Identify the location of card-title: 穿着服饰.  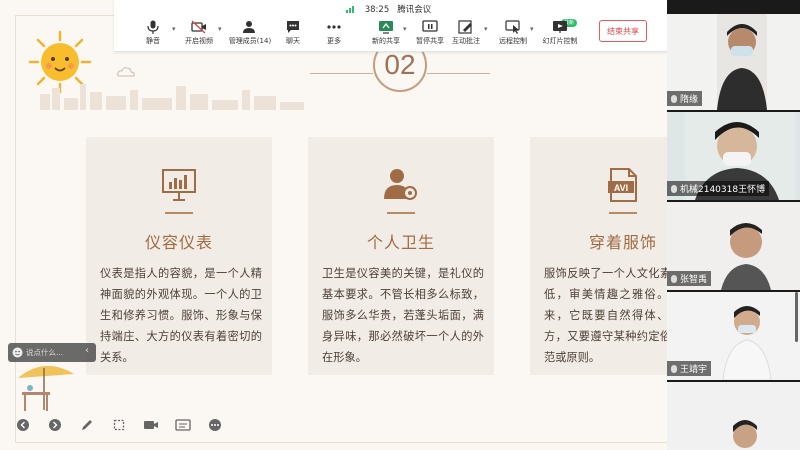
(622, 242).